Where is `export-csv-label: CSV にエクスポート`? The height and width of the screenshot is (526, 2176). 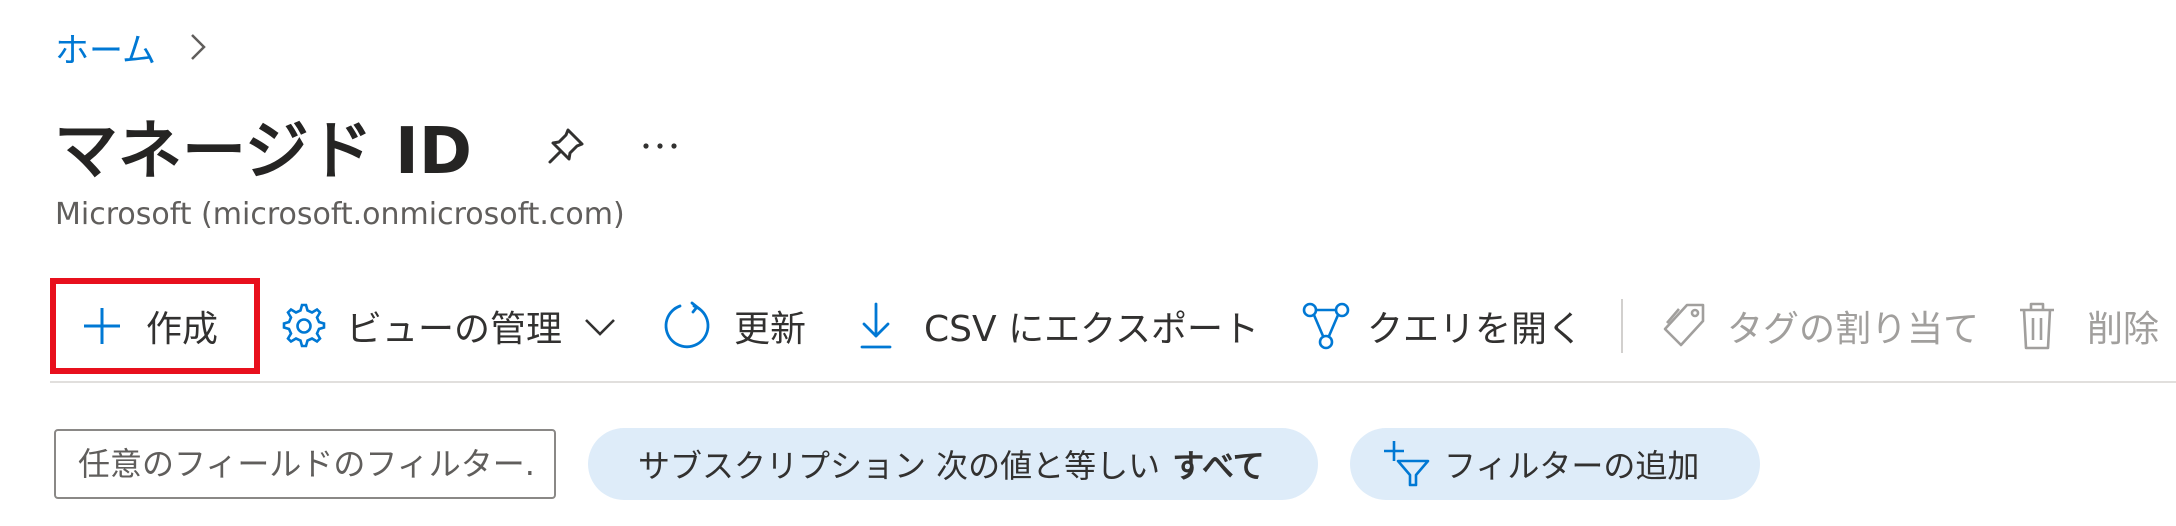
export-csv-label: CSV にエクスポート is located at coordinates (1092, 329).